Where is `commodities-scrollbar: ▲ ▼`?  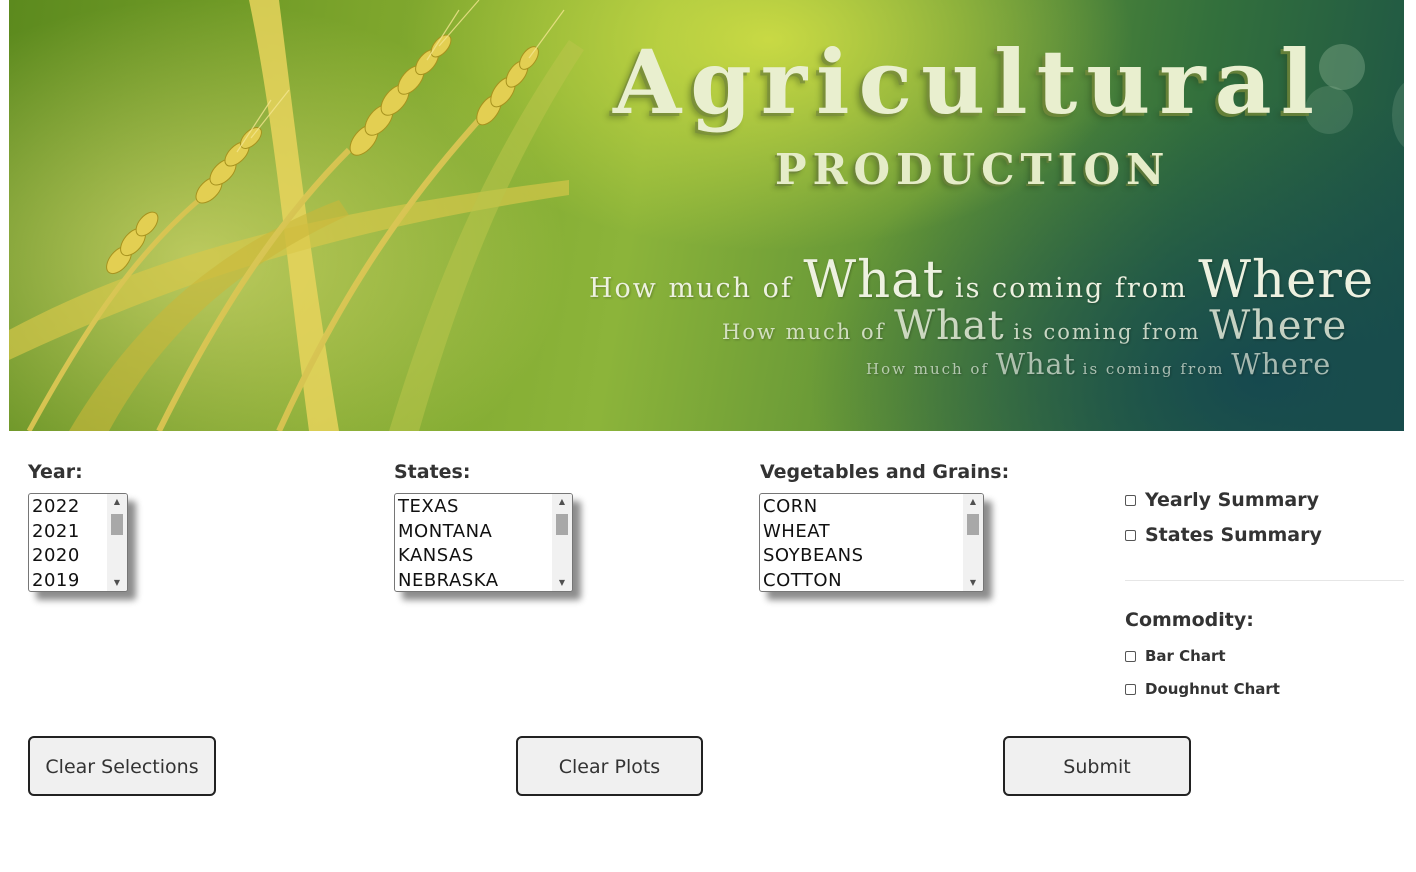
commodities-scrollbar: ▲ ▼ is located at coordinates (973, 542).